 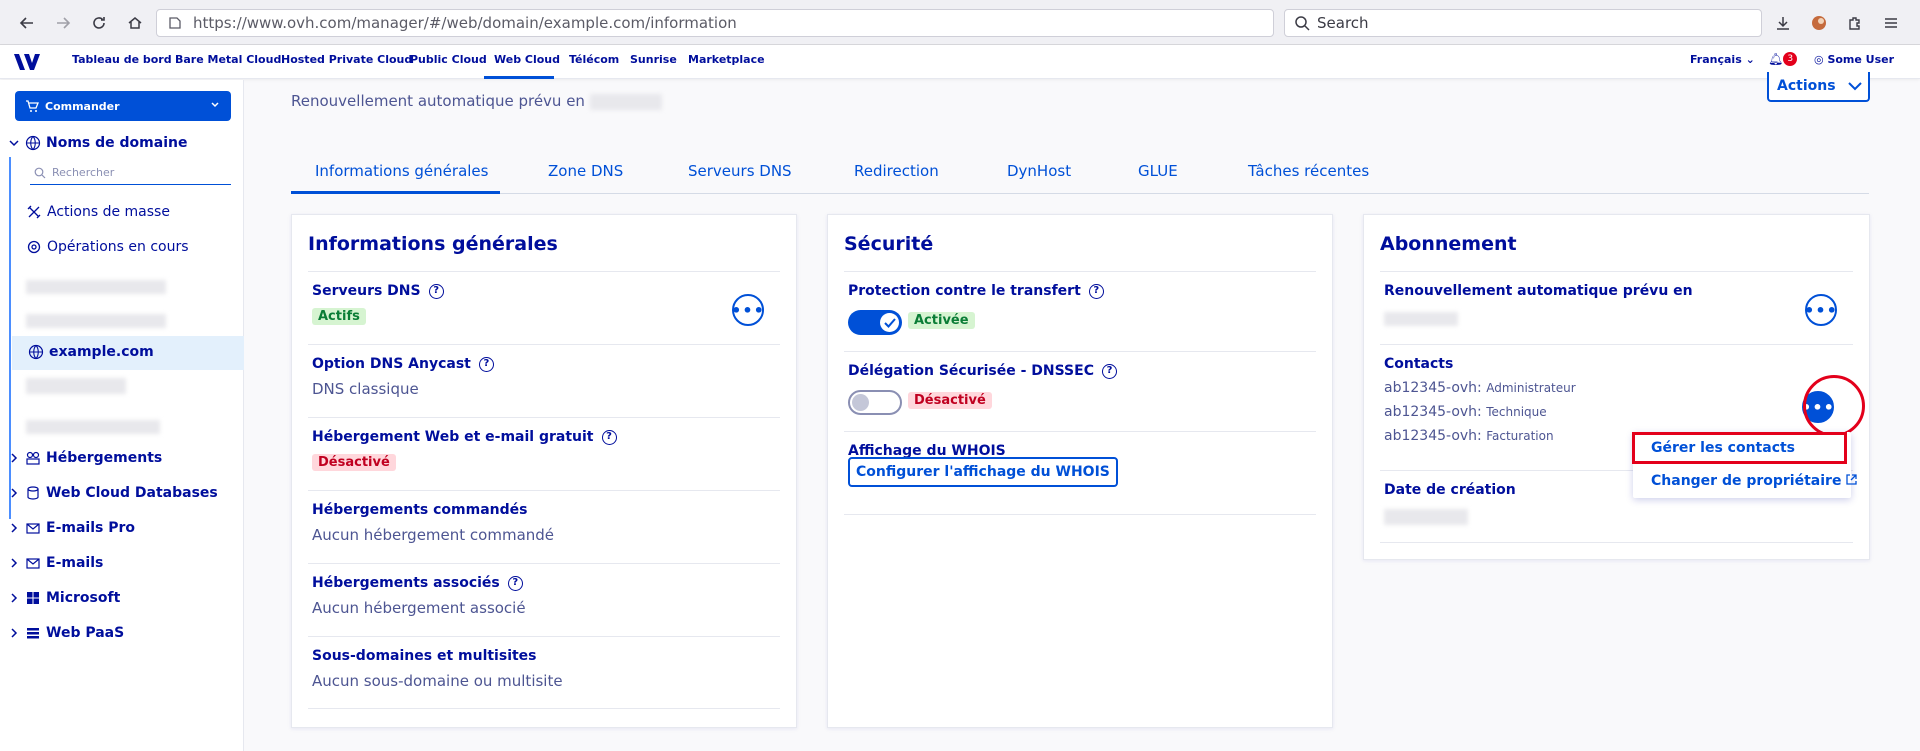 What do you see at coordinates (33, 528) in the screenshot?
I see `mail-icon` at bounding box center [33, 528].